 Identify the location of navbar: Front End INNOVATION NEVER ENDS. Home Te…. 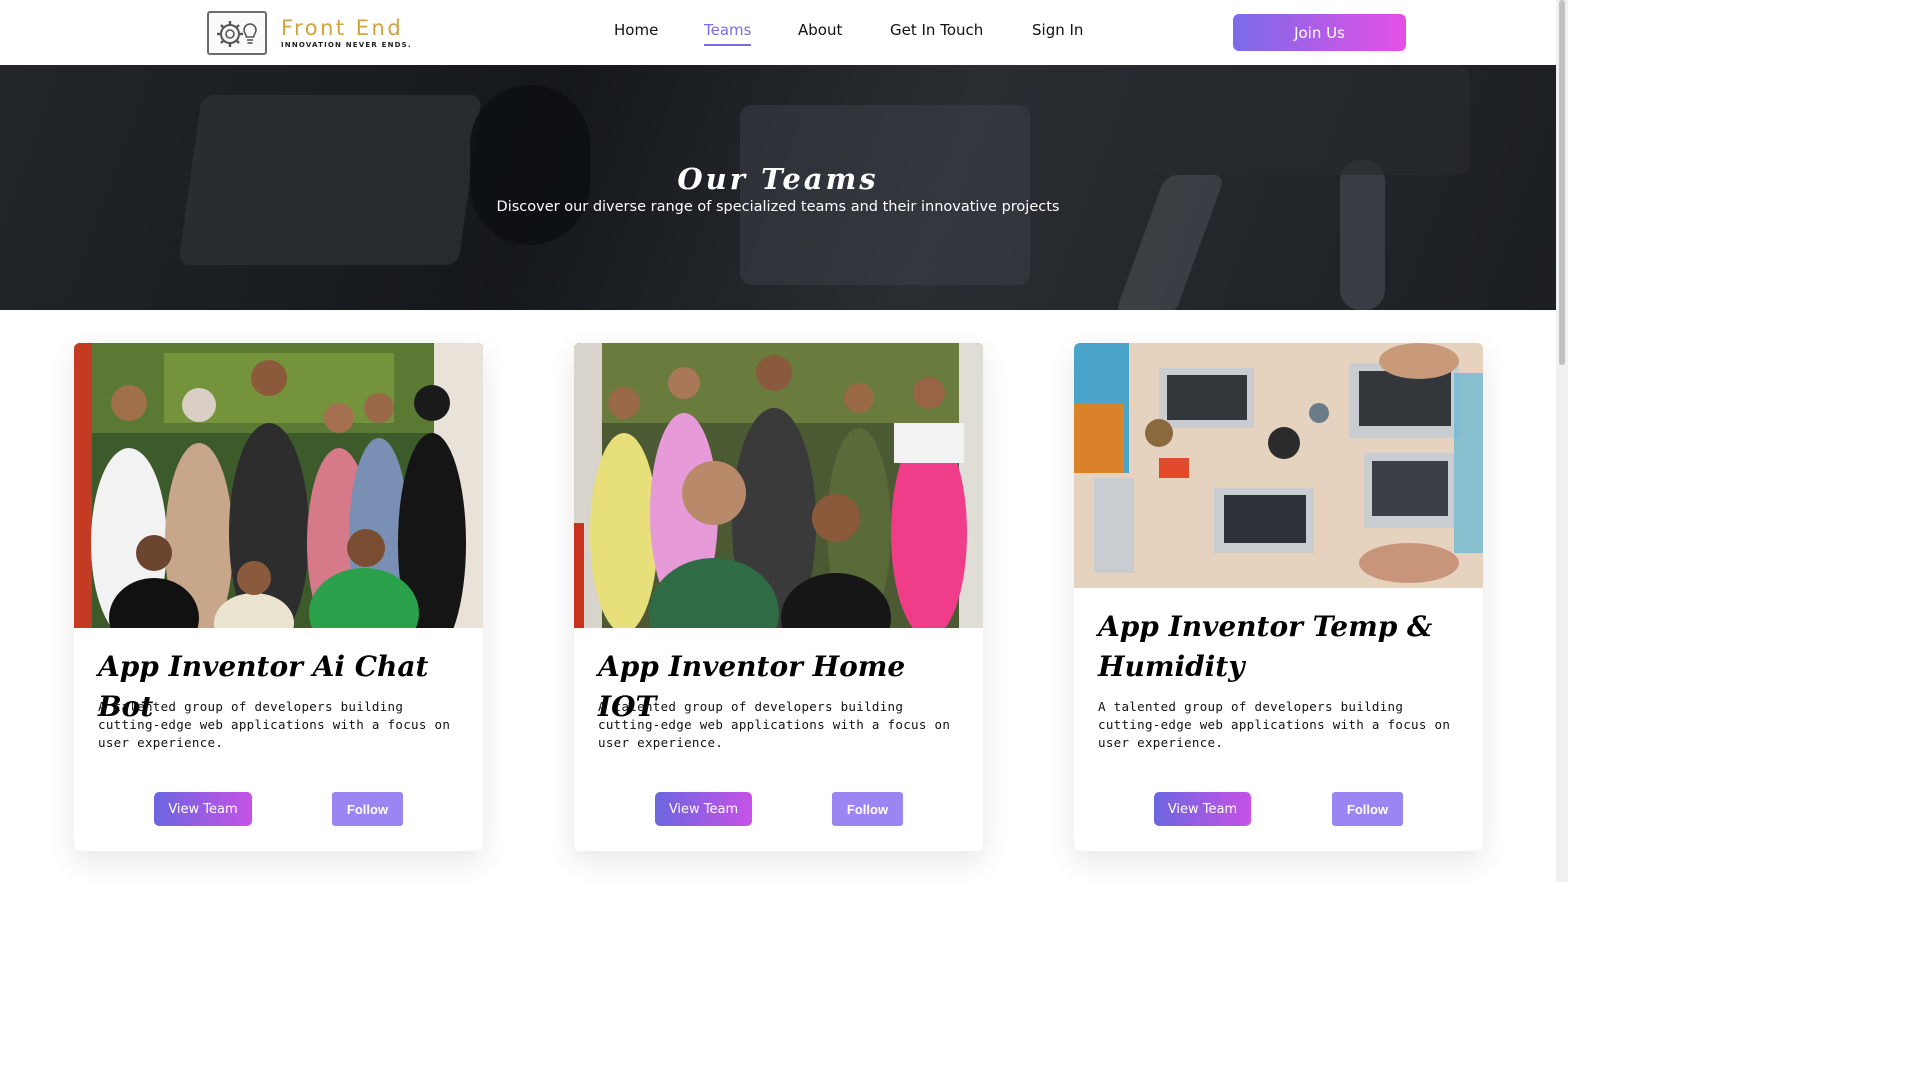
(778, 32).